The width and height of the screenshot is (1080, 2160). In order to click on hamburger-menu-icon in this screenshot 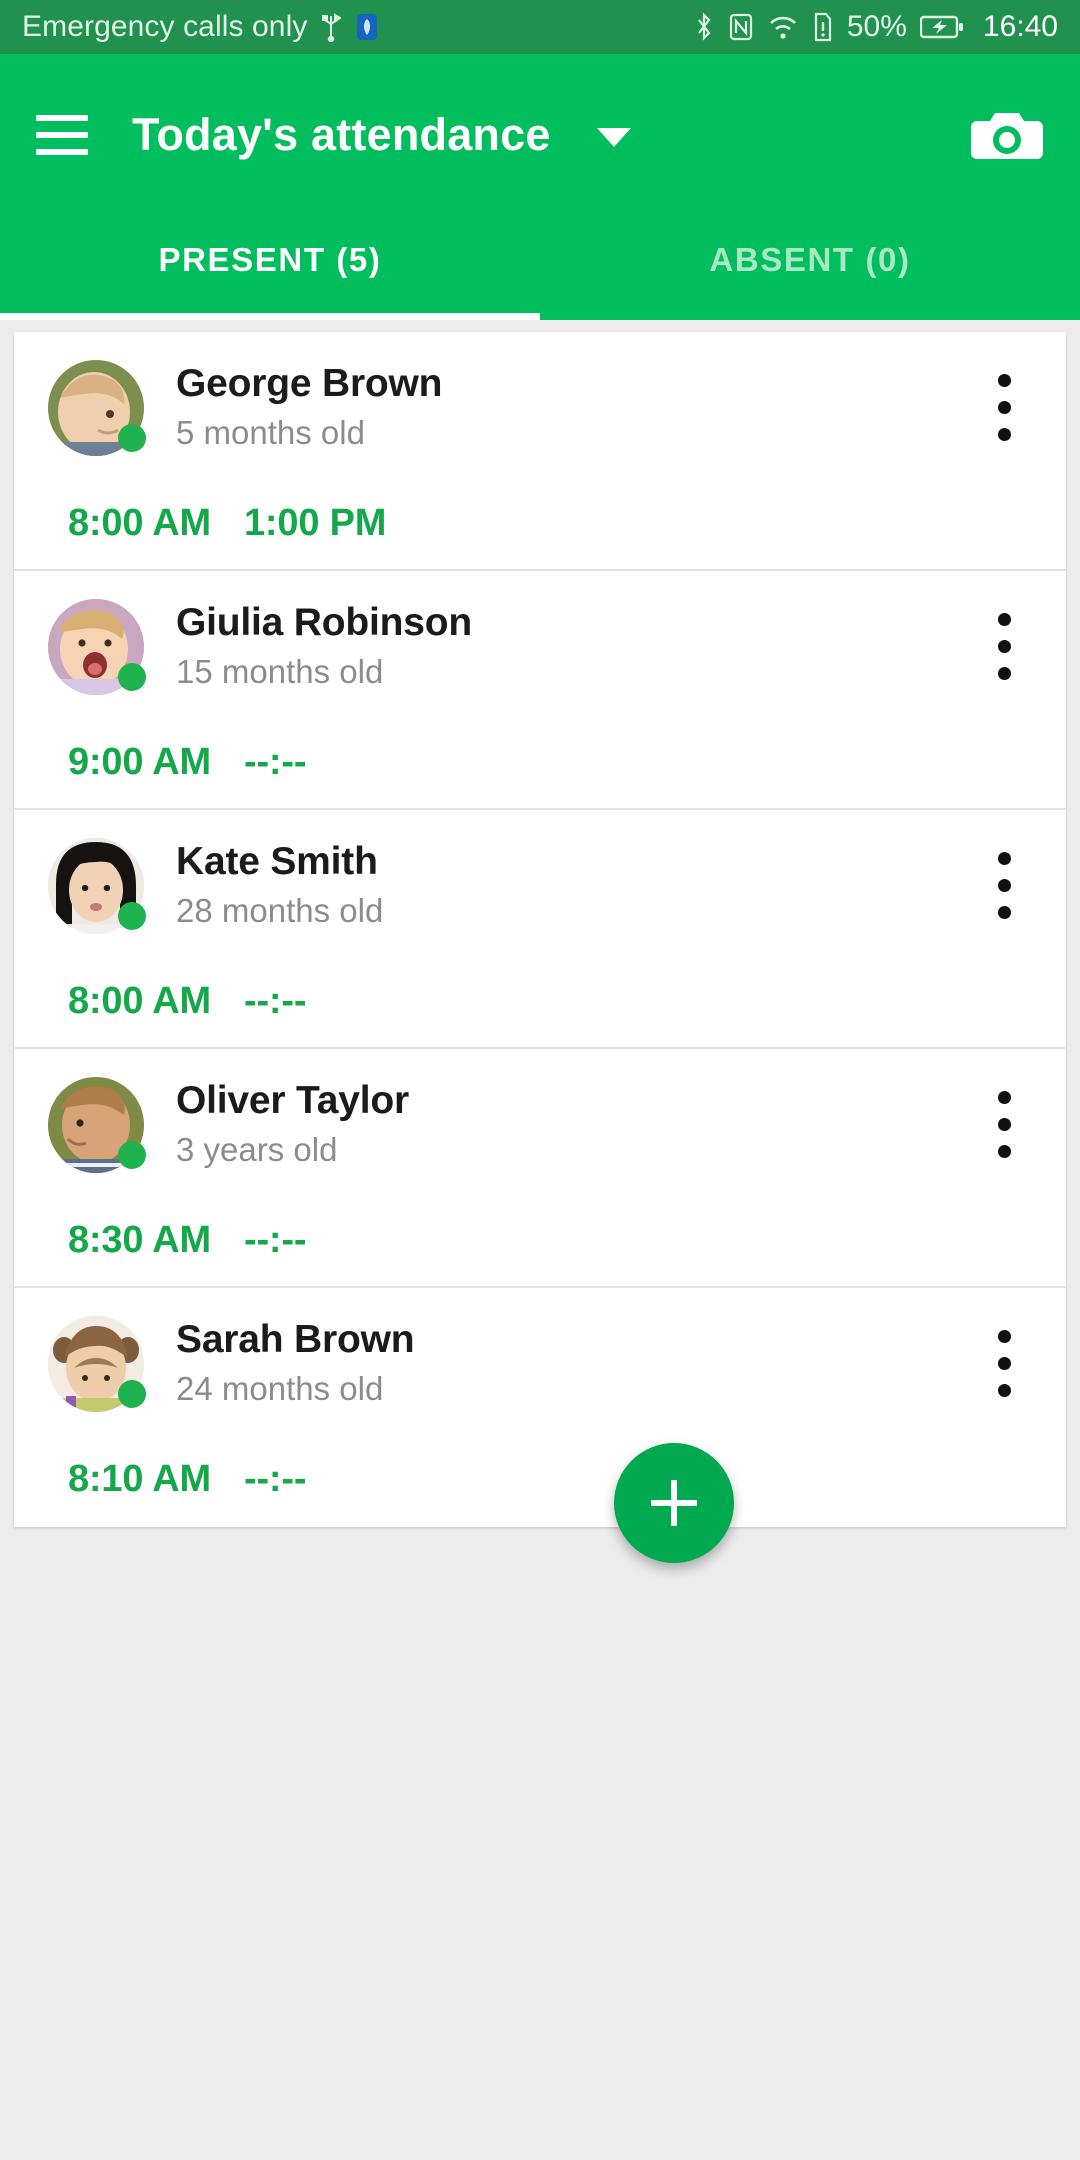, I will do `click(62, 134)`.